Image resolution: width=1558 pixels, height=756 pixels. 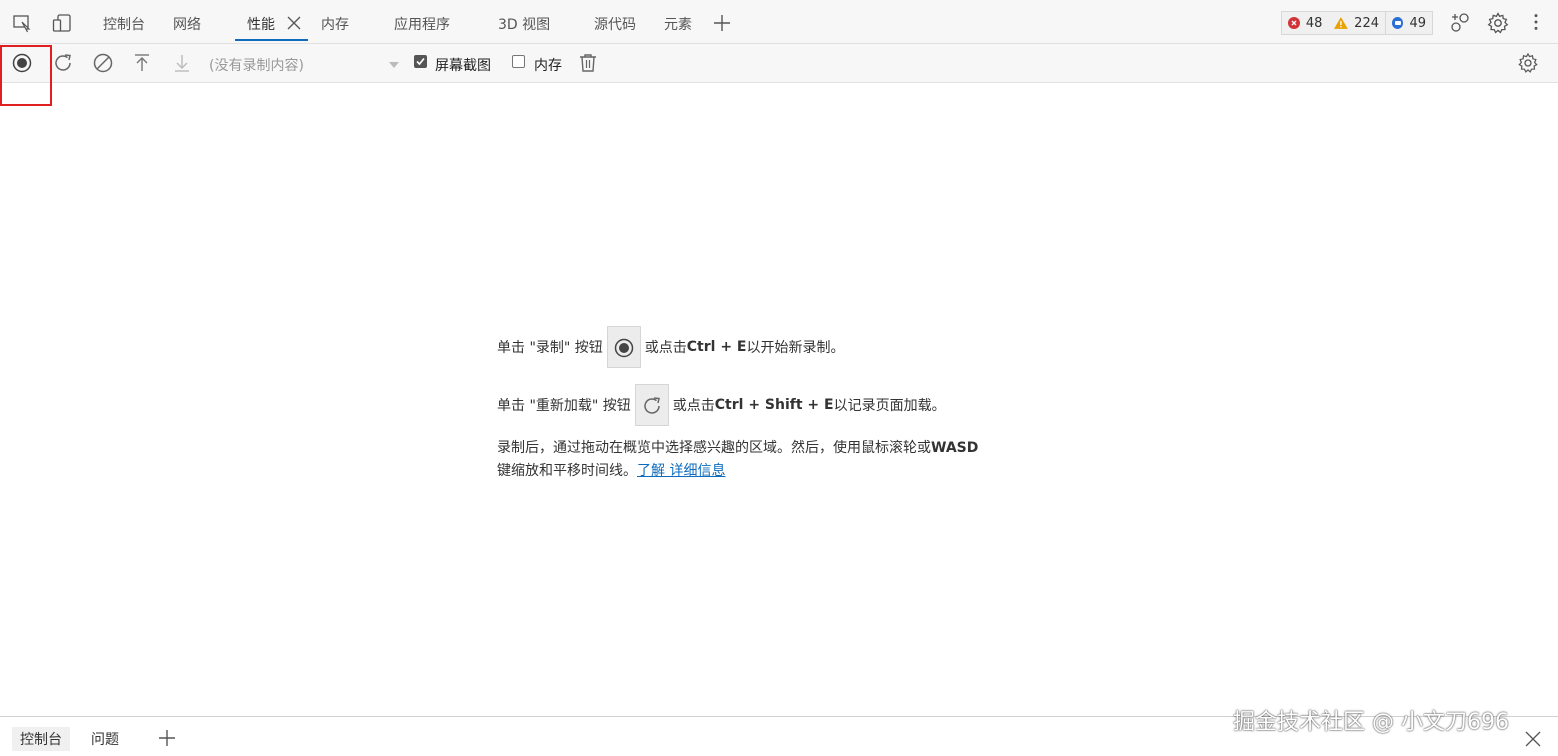 What do you see at coordinates (1371, 722) in the screenshot?
I see `watermark: 掘金技术社区 @ 小文刀696` at bounding box center [1371, 722].